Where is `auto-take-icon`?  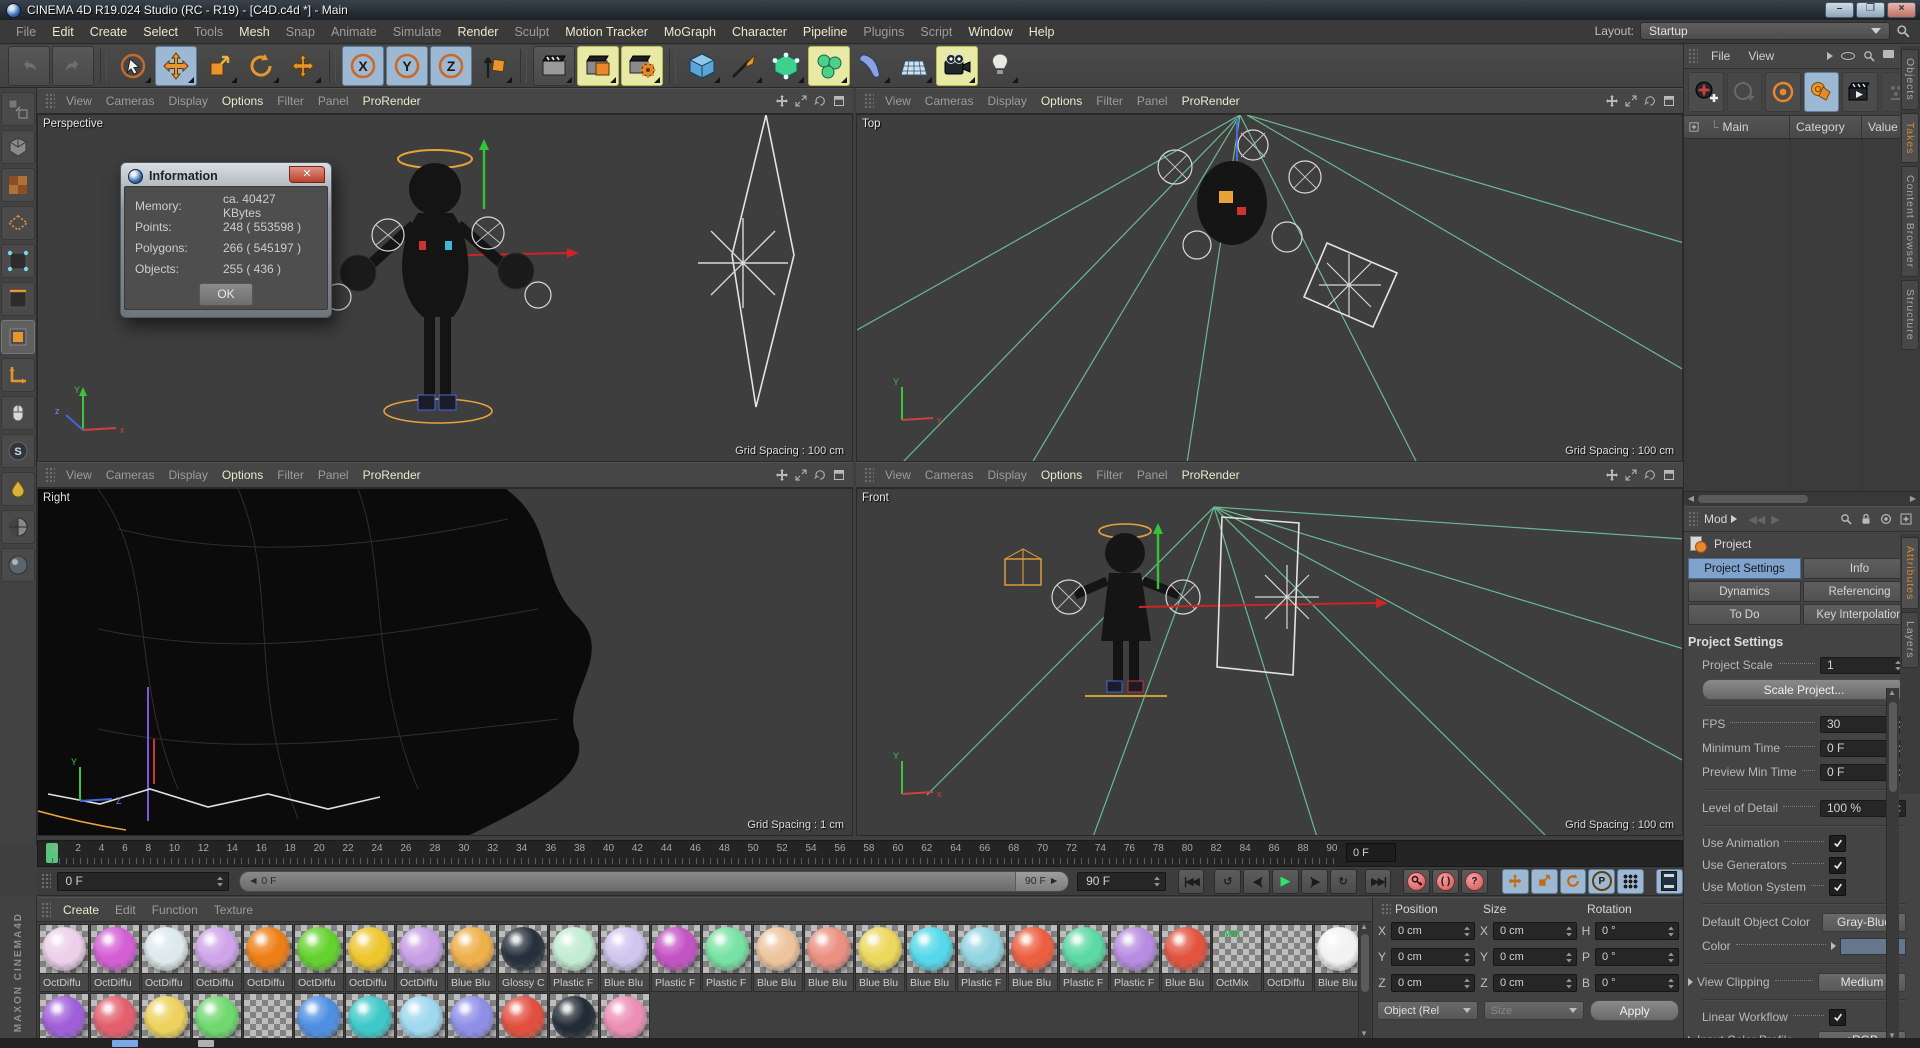
auto-take-icon is located at coordinates (1744, 92).